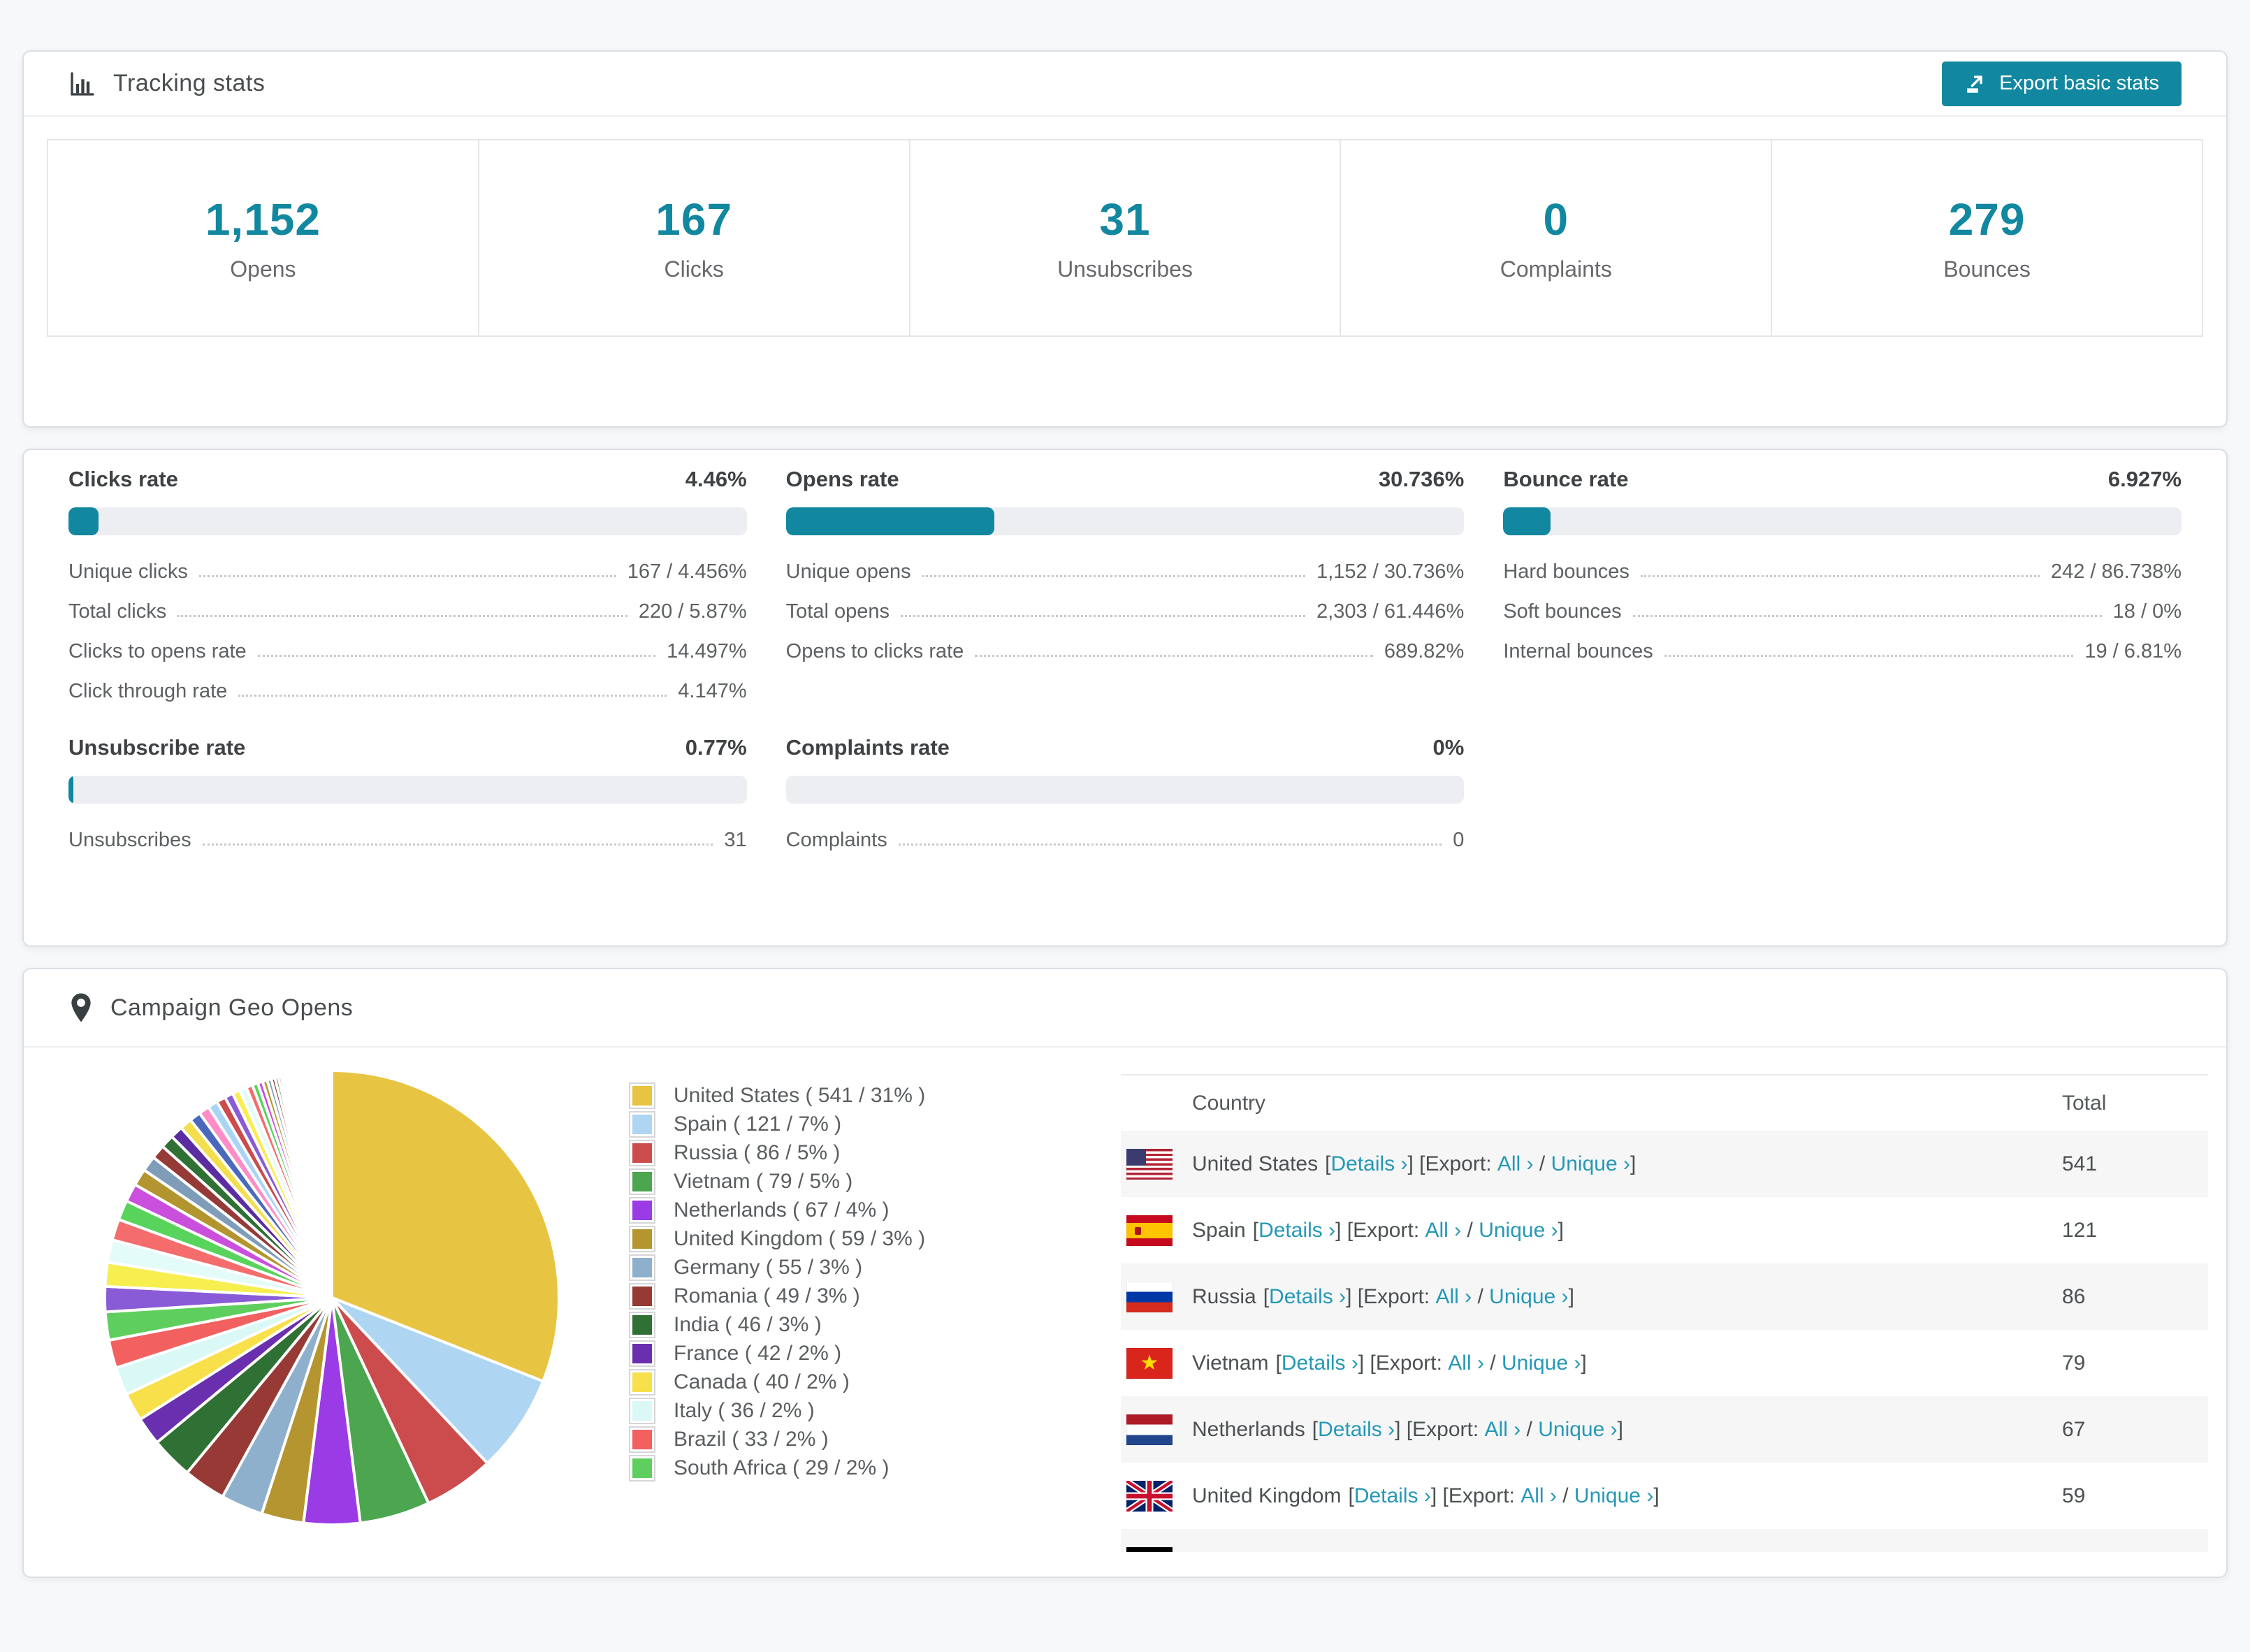  Describe the element at coordinates (1987, 219) in the screenshot. I see `stat-value: 279` at that location.